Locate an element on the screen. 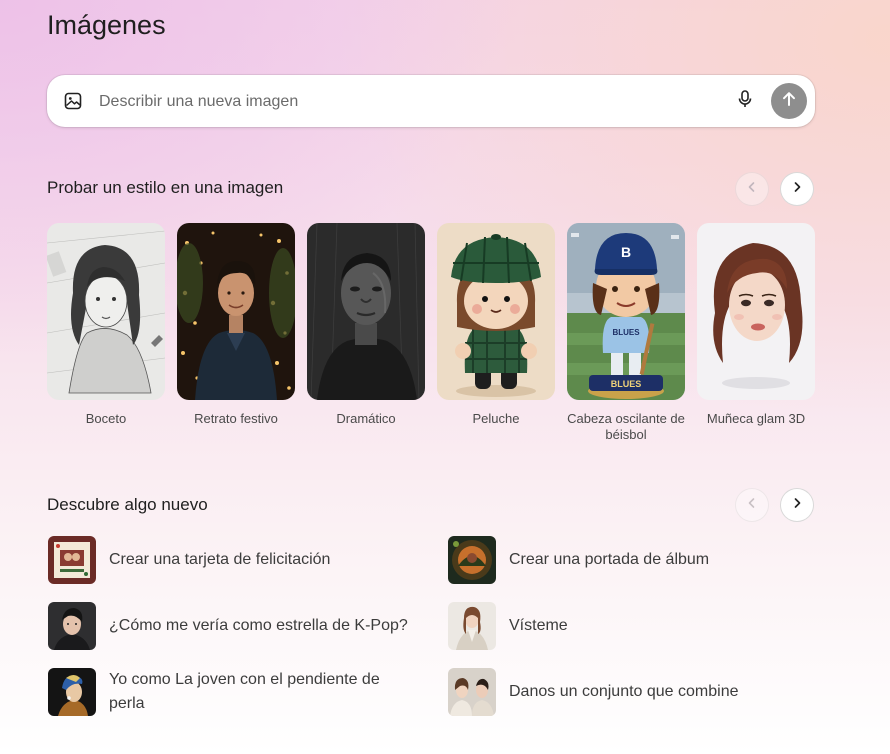  discover-prev-button is located at coordinates (752, 505).